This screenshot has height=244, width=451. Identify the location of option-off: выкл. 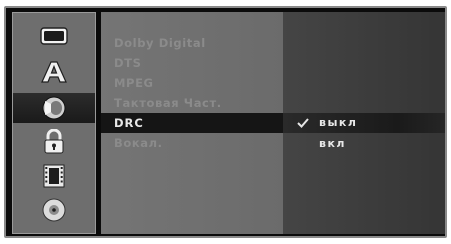
(364, 123).